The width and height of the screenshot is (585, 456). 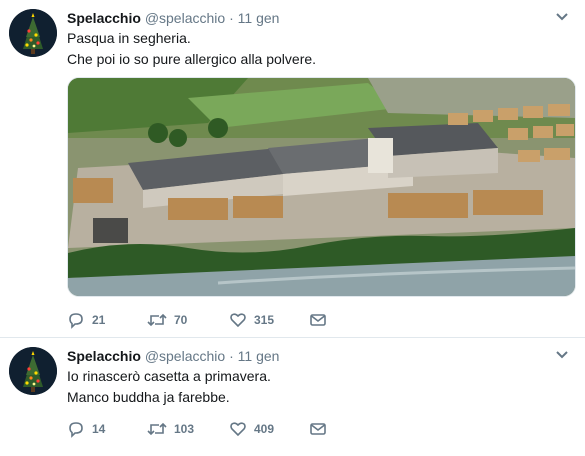 I want to click on reply-count: 14, so click(x=99, y=429).